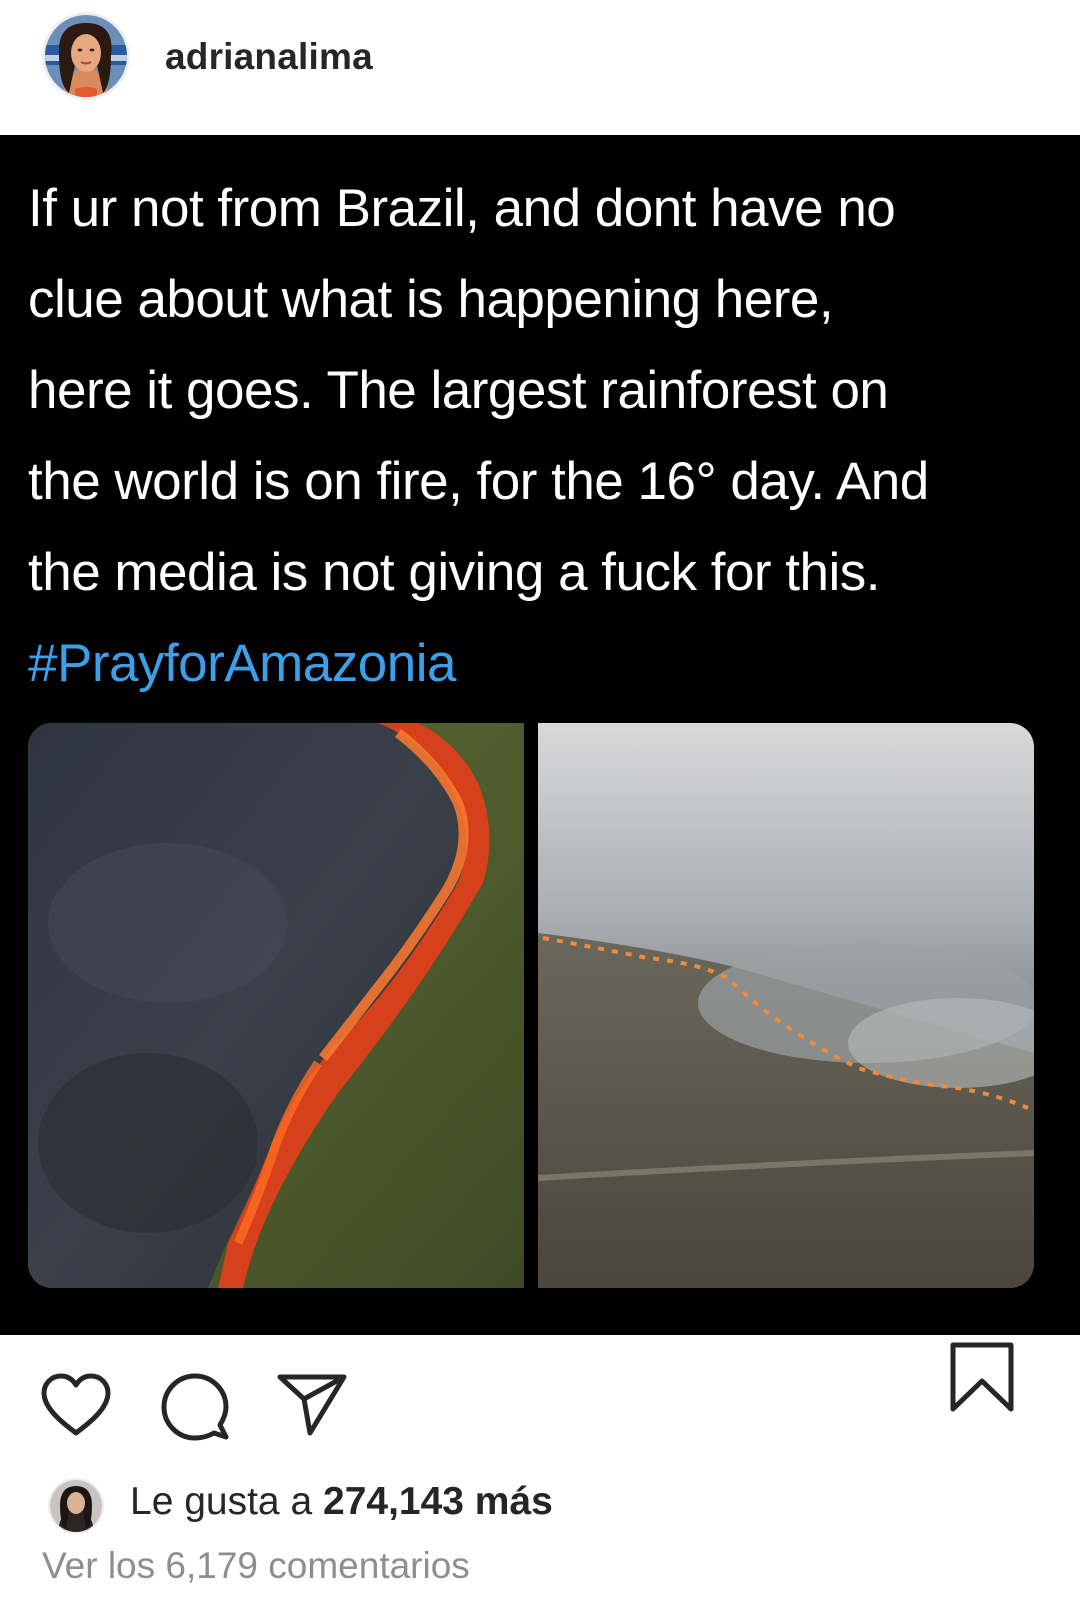 This screenshot has height=1604, width=1080. What do you see at coordinates (462, 208) in the screenshot?
I see `tweet-line: If ur not from Brazil, and dont have no` at bounding box center [462, 208].